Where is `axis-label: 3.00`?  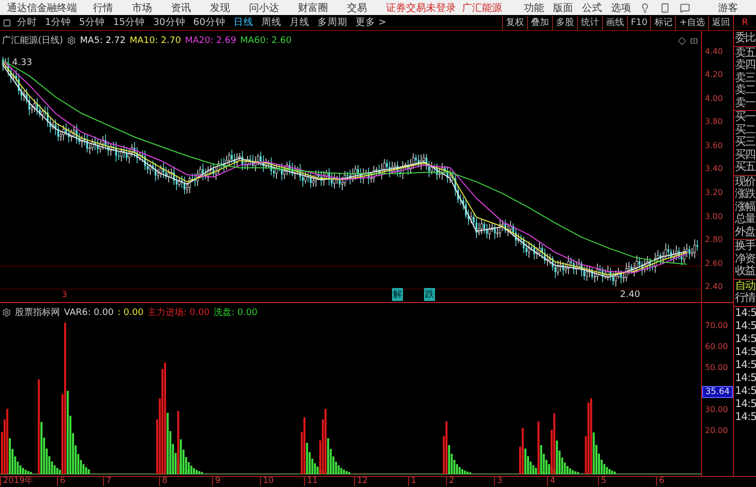
axis-label: 3.00 is located at coordinates (714, 216).